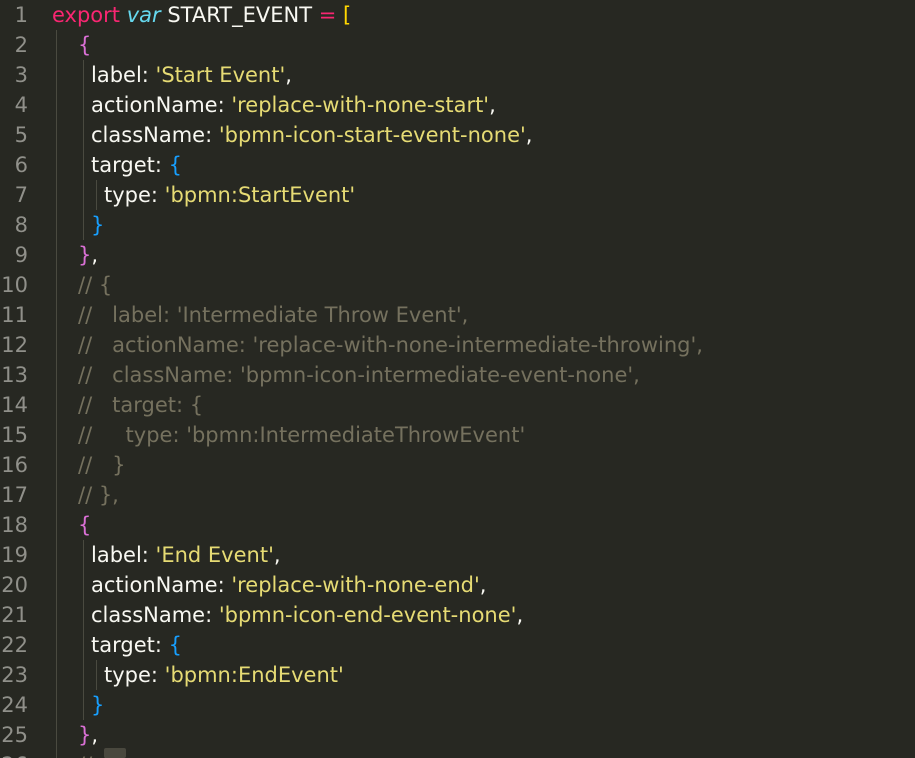 Image resolution: width=915 pixels, height=758 pixels. Describe the element at coordinates (220, 75) in the screenshot. I see `string-value: 'Start Event'` at that location.